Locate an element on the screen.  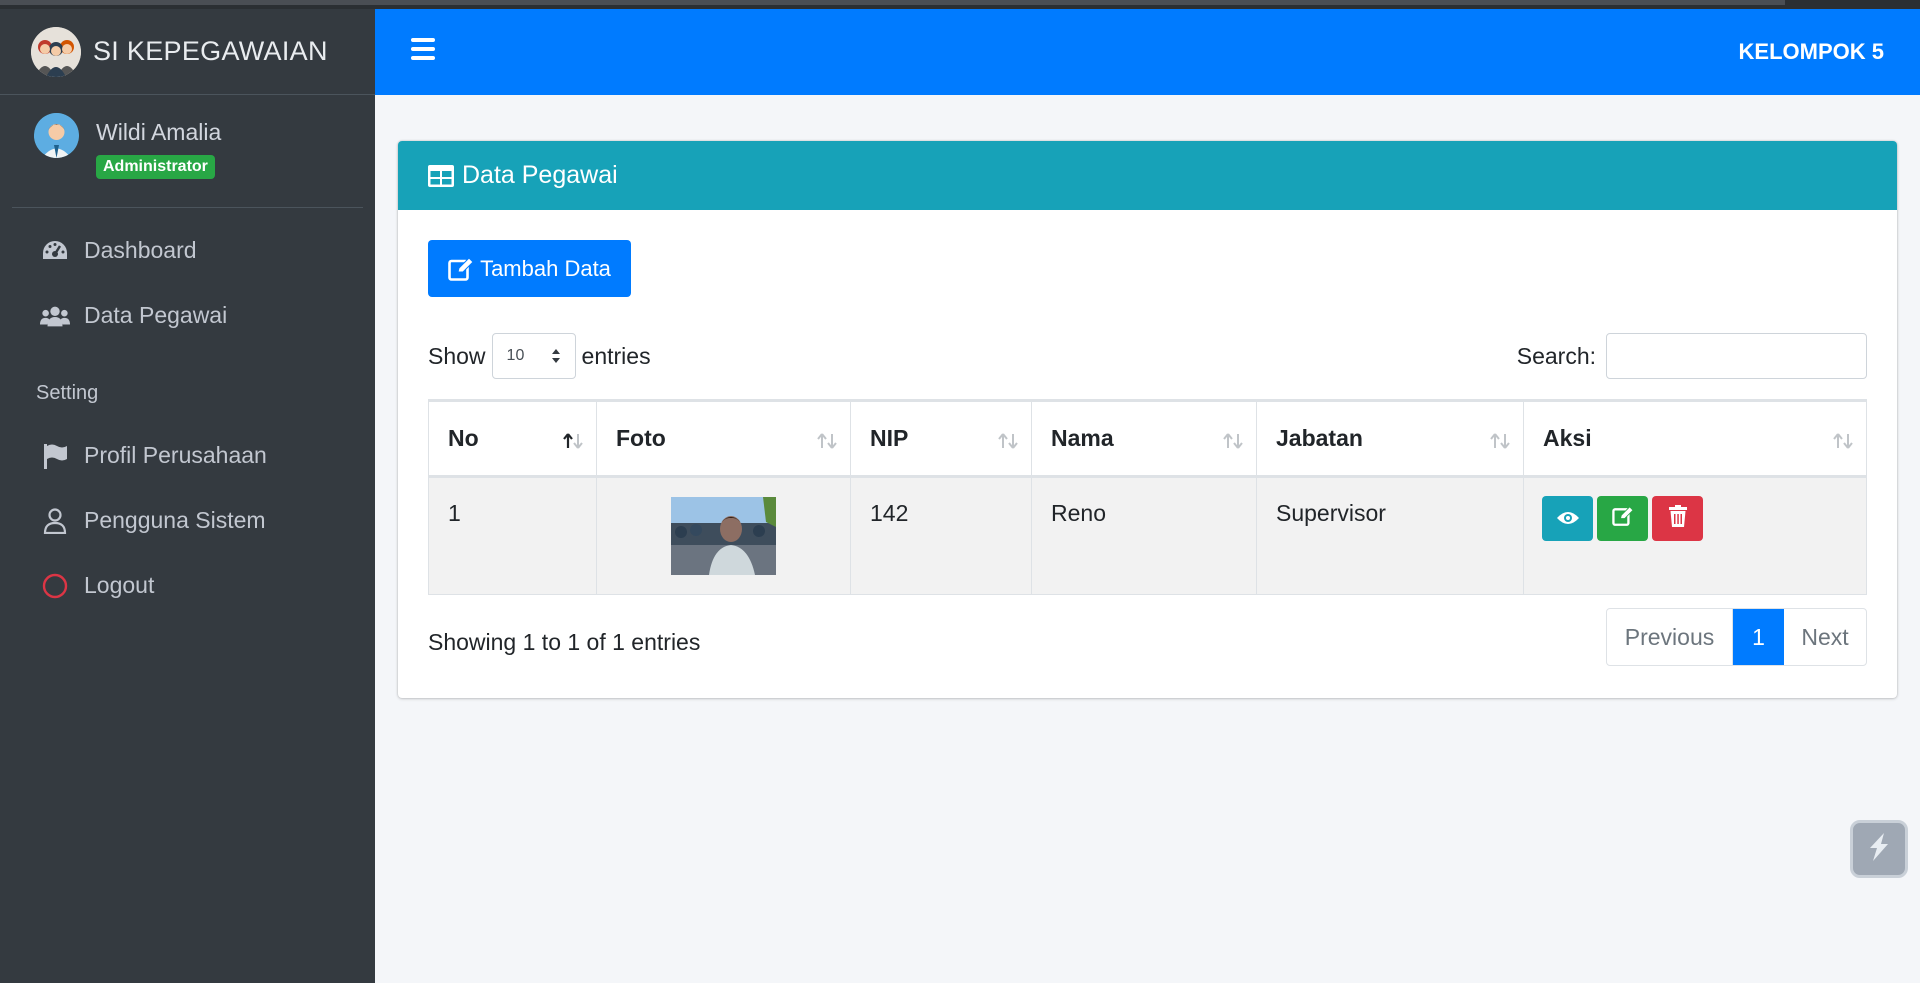
sidebar-section-setting: Setting is located at coordinates (67, 393).